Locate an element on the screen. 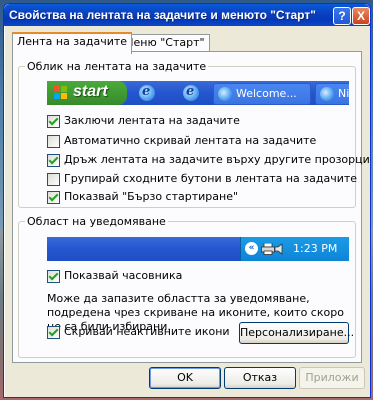 The image size is (373, 400). notification-legend: Област на уведомяване is located at coordinates (96, 221).